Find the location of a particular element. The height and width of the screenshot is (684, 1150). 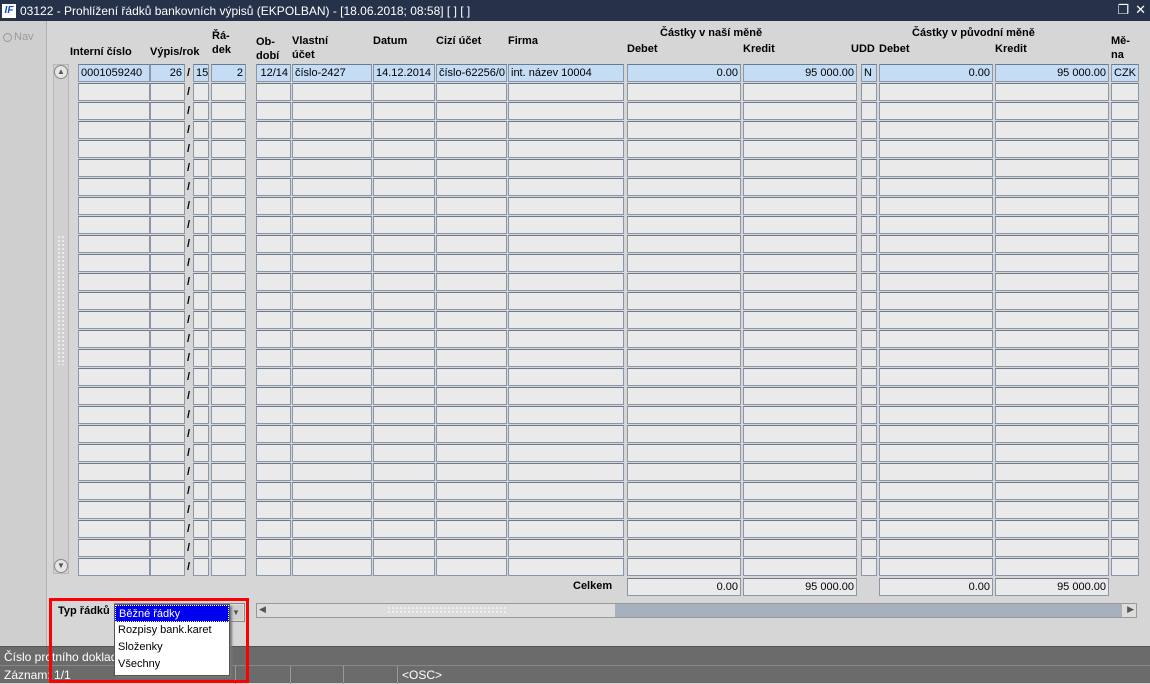

cell-interni: 0001059240 is located at coordinates (114, 73).